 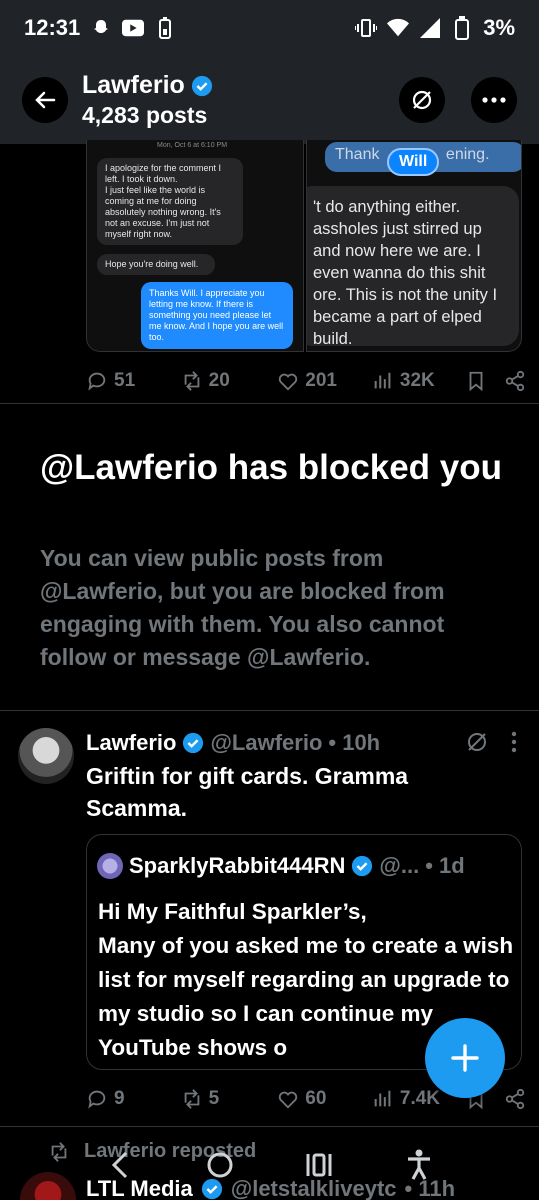 What do you see at coordinates (269, 28) in the screenshot?
I see `status-bar: 12:31 3%` at bounding box center [269, 28].